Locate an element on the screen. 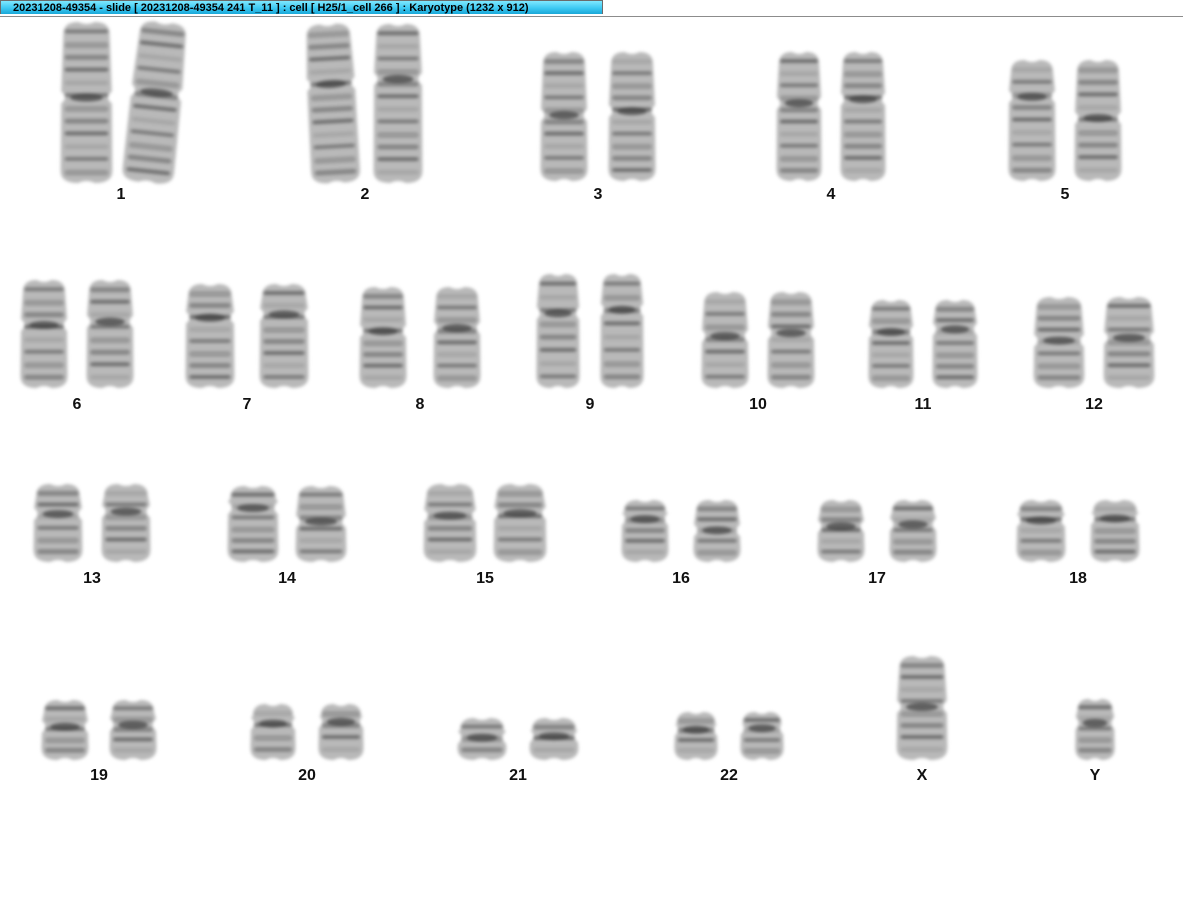  chromosome-14-a is located at coordinates (253, 524).